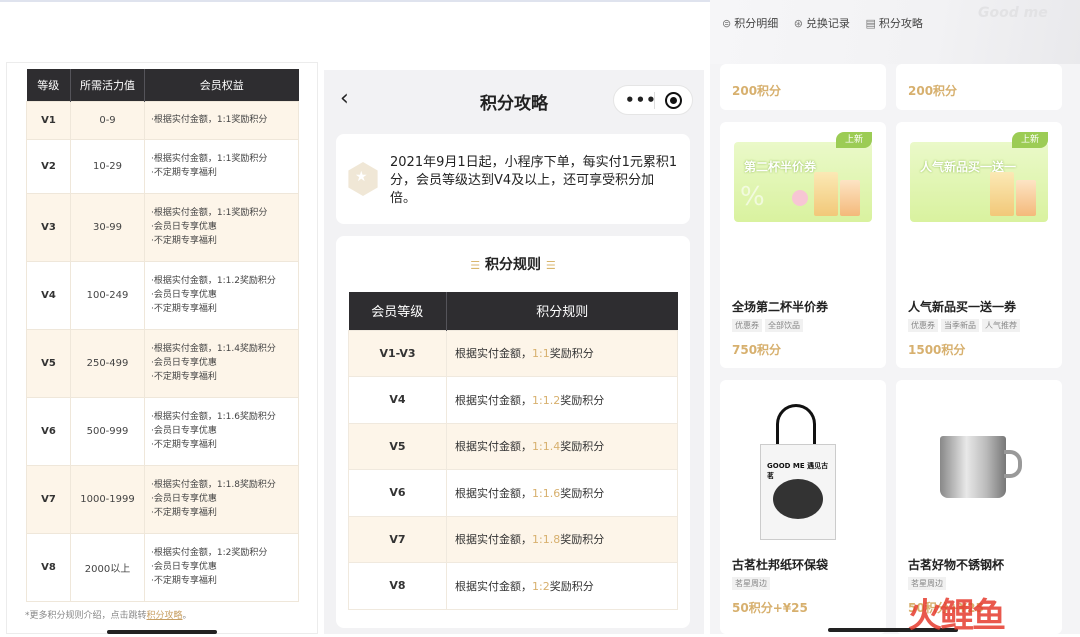 The image size is (1080, 637). What do you see at coordinates (546, 540) in the screenshot?
I see `rule-ratio: 1:1.8` at bounding box center [546, 540].